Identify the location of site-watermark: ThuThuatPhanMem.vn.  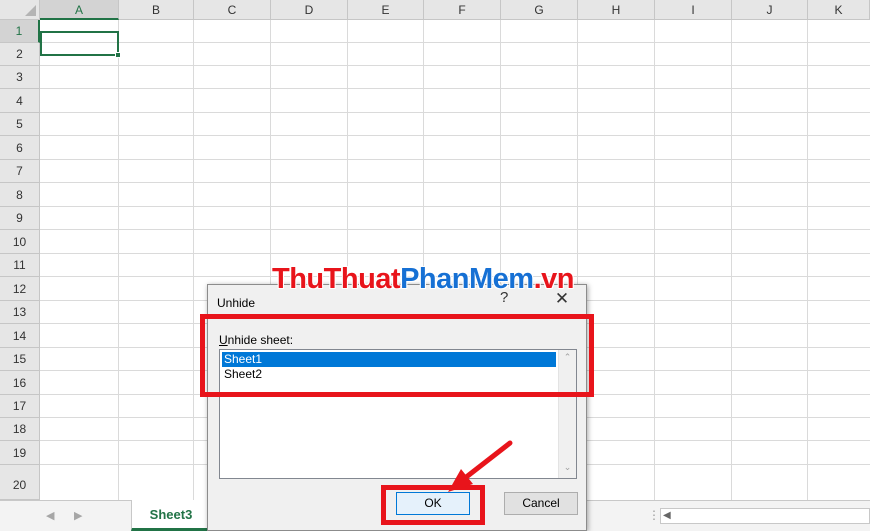
(423, 279).